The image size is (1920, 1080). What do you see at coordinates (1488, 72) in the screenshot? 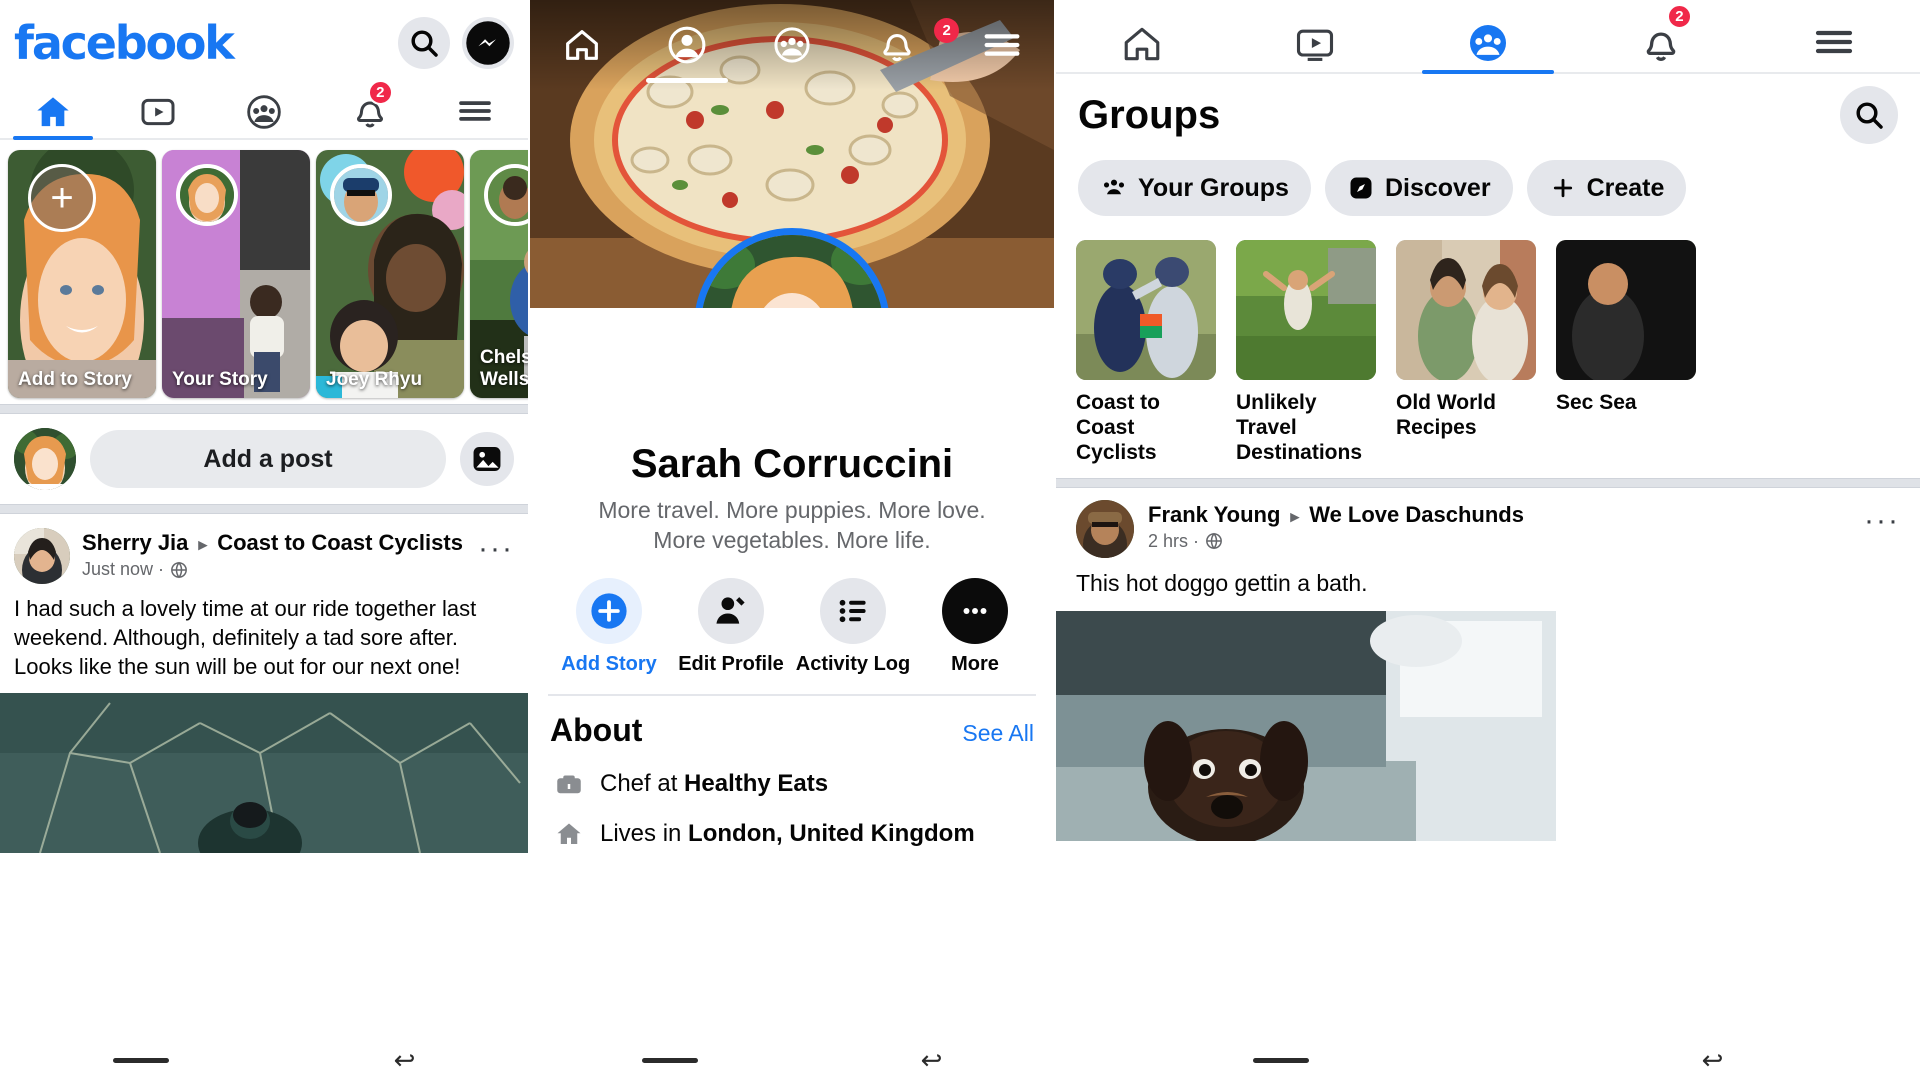
I see `active-tab-indicator` at bounding box center [1488, 72].